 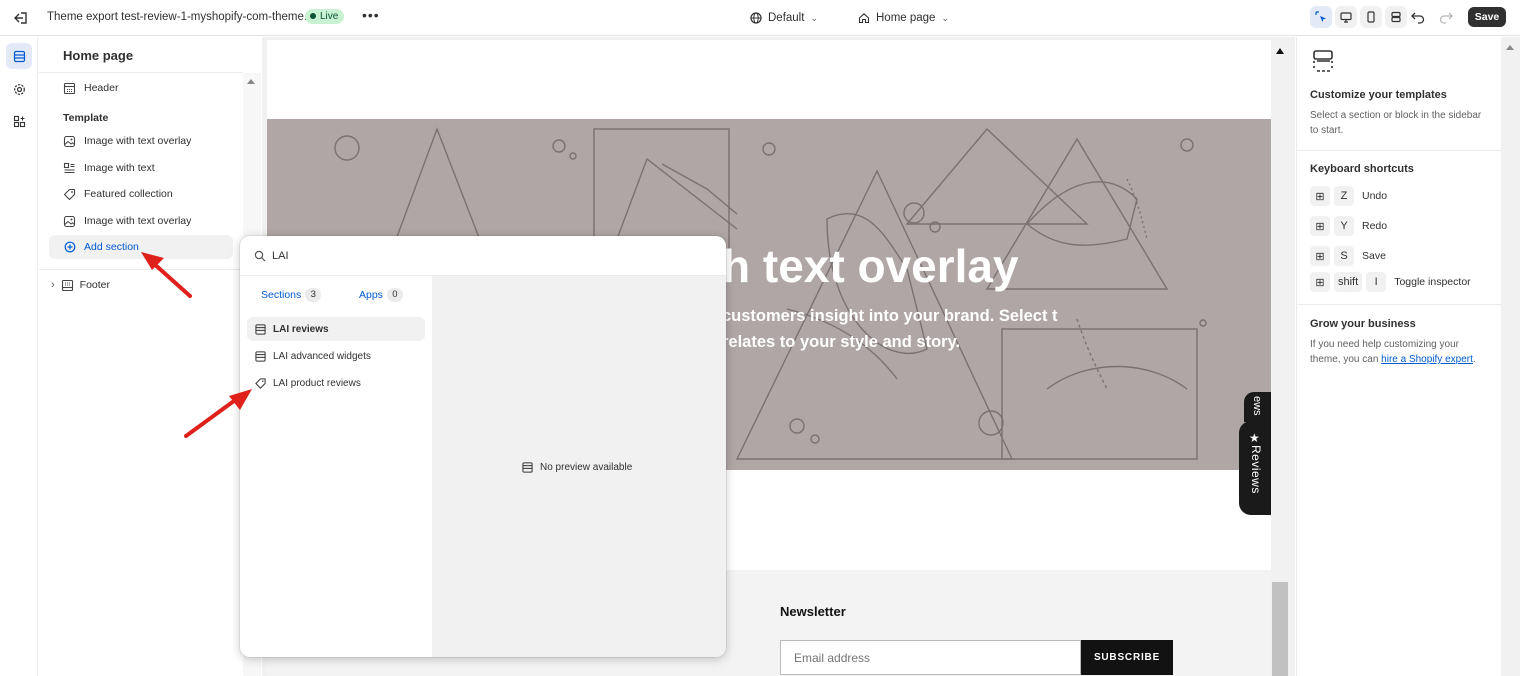 I want to click on inspector-toggle-button, so click(x=1321, y=17).